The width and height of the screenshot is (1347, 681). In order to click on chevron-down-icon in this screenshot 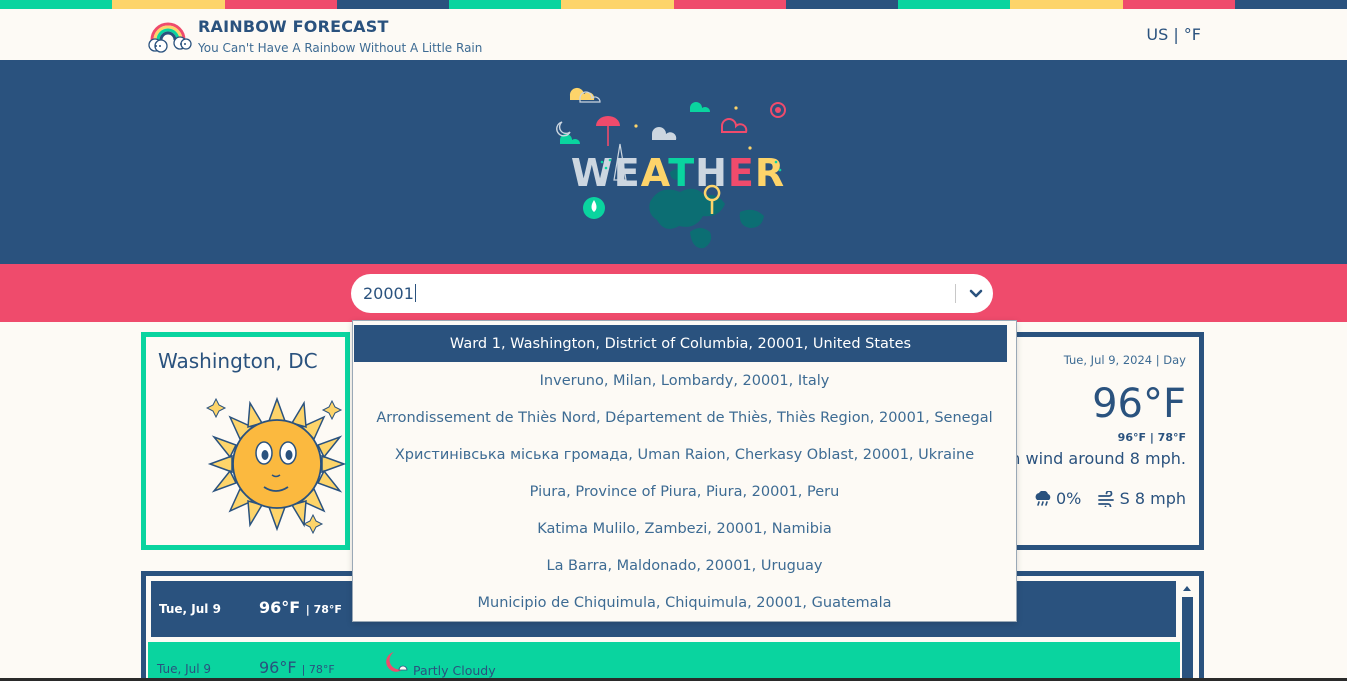, I will do `click(976, 293)`.